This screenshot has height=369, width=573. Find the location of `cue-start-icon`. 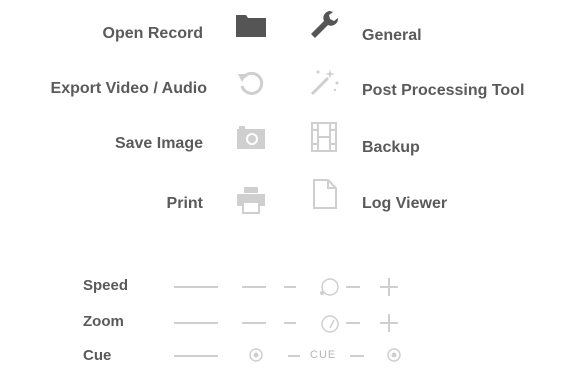

cue-start-icon is located at coordinates (256, 355).